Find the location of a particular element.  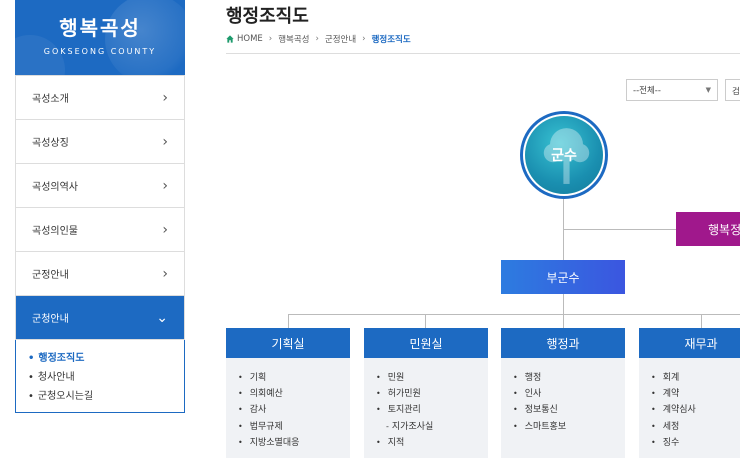

department-card: 기획실 기획 의회예산 감사 법무규제 지방소멸대응 is located at coordinates (288, 393).